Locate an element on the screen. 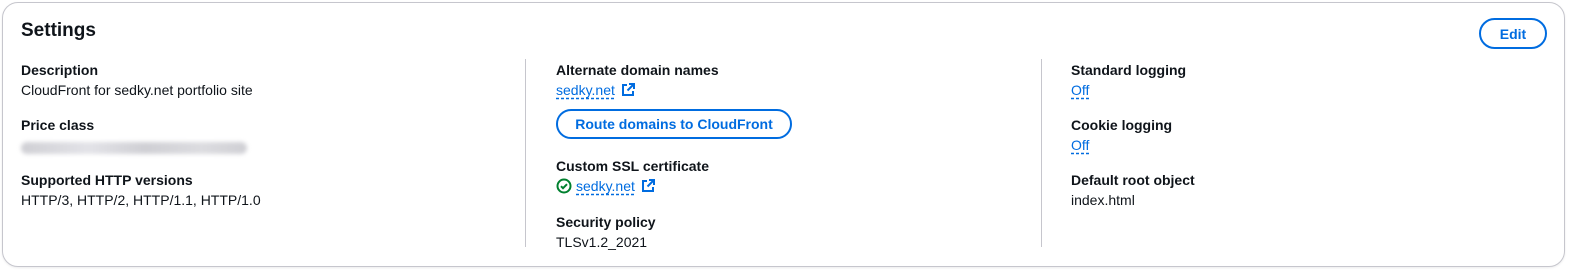  ssl-certificate-link: sedky.net is located at coordinates (605, 186).